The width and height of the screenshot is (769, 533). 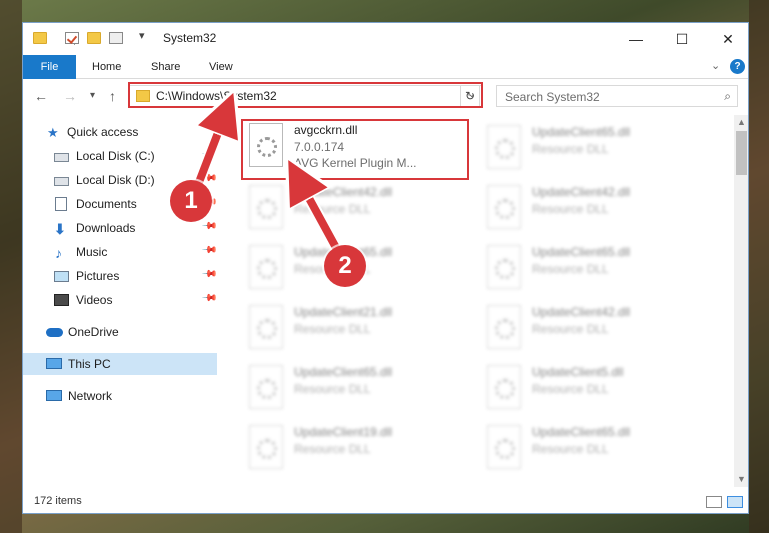 I want to click on forward-button: →, so click(x=70, y=96).